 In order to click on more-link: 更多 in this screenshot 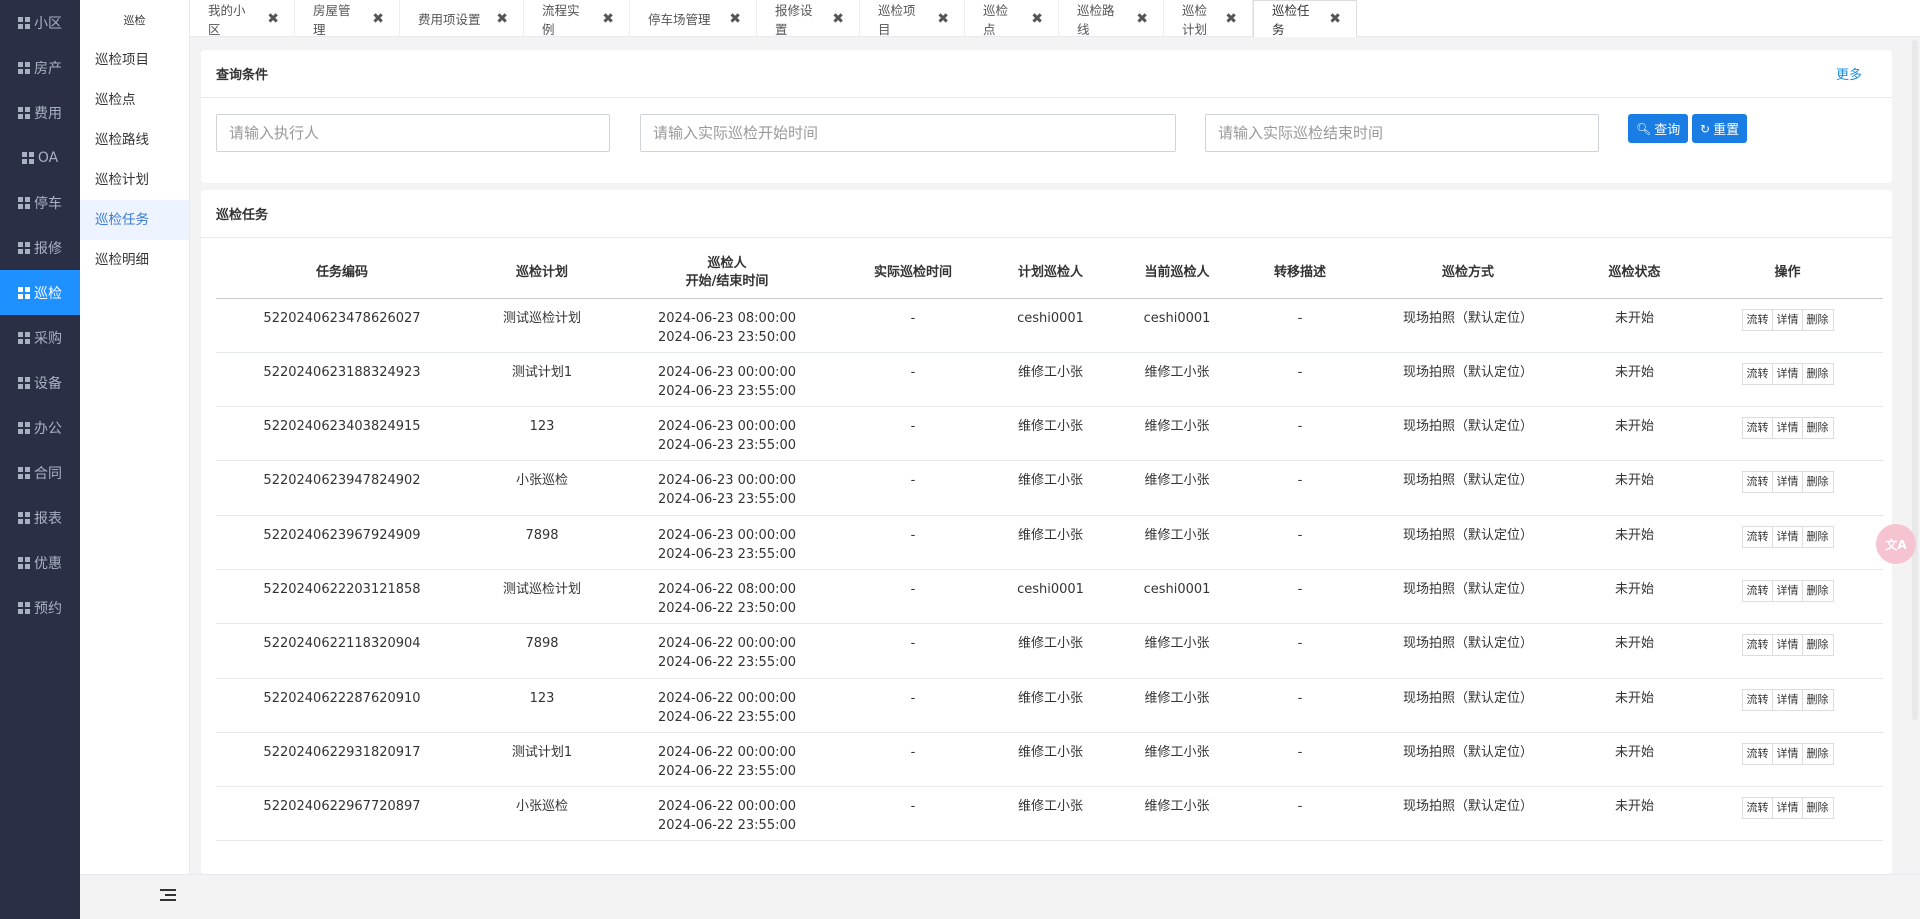, I will do `click(1849, 73)`.